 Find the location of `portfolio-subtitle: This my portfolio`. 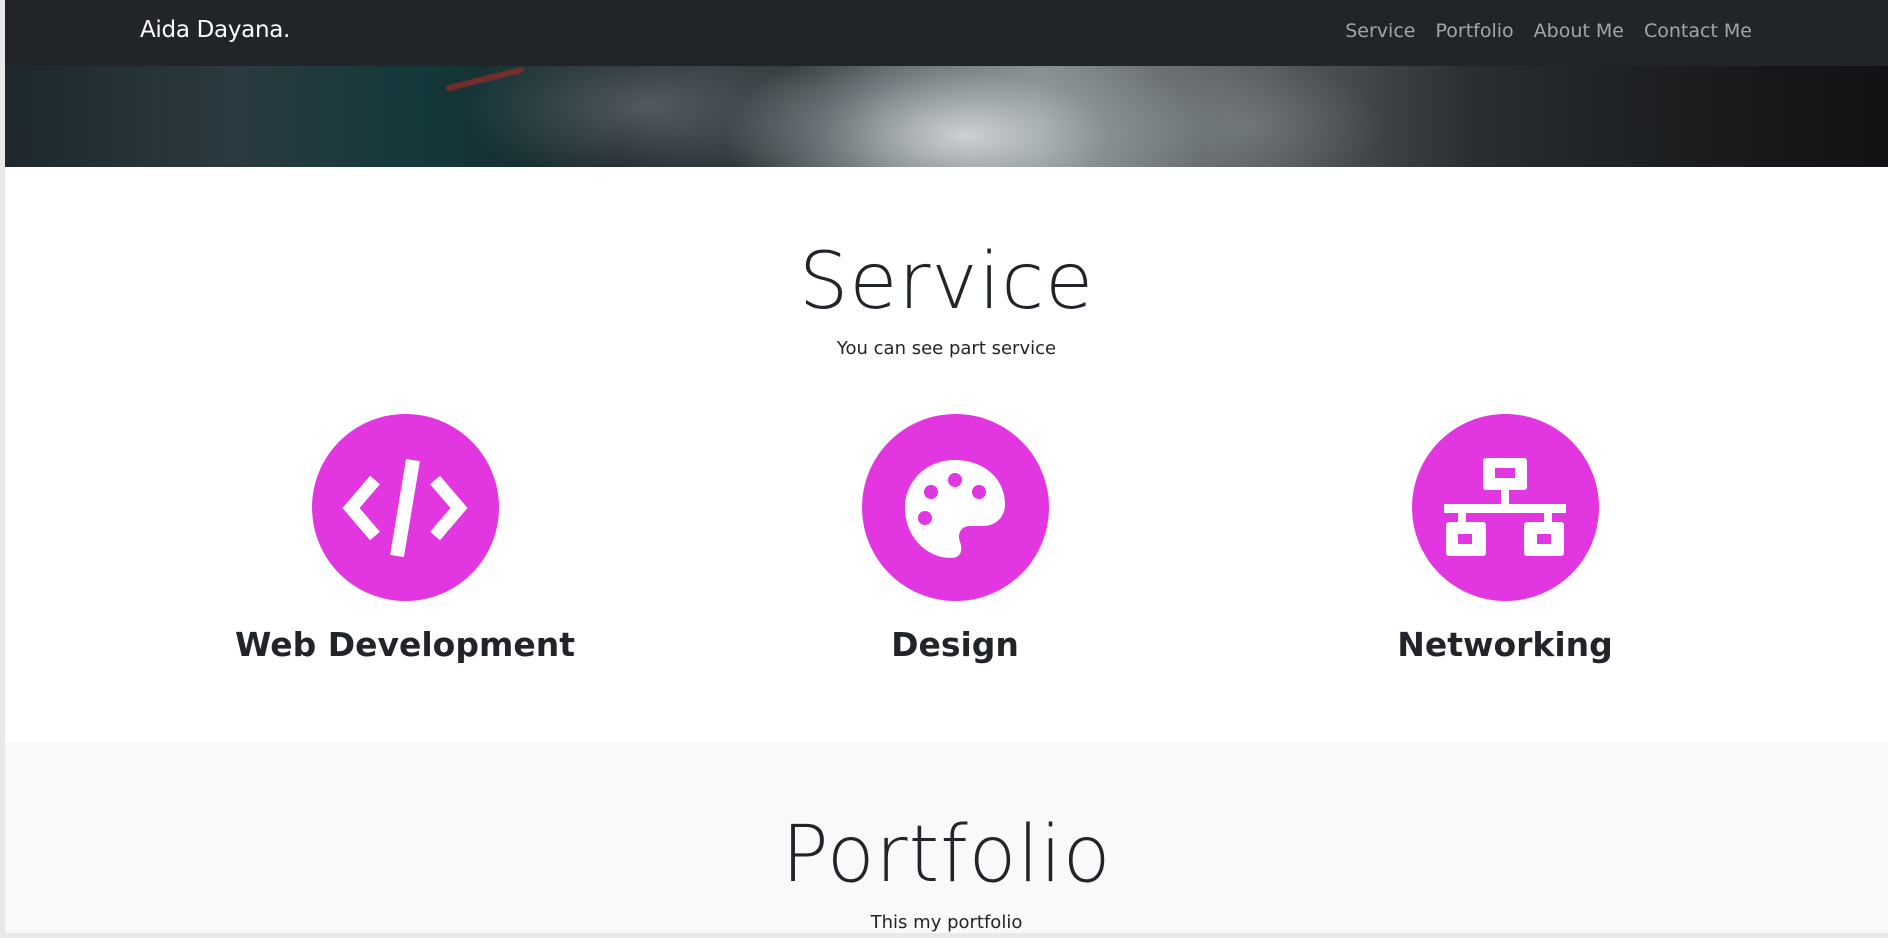

portfolio-subtitle: This my portfolio is located at coordinates (946, 922).